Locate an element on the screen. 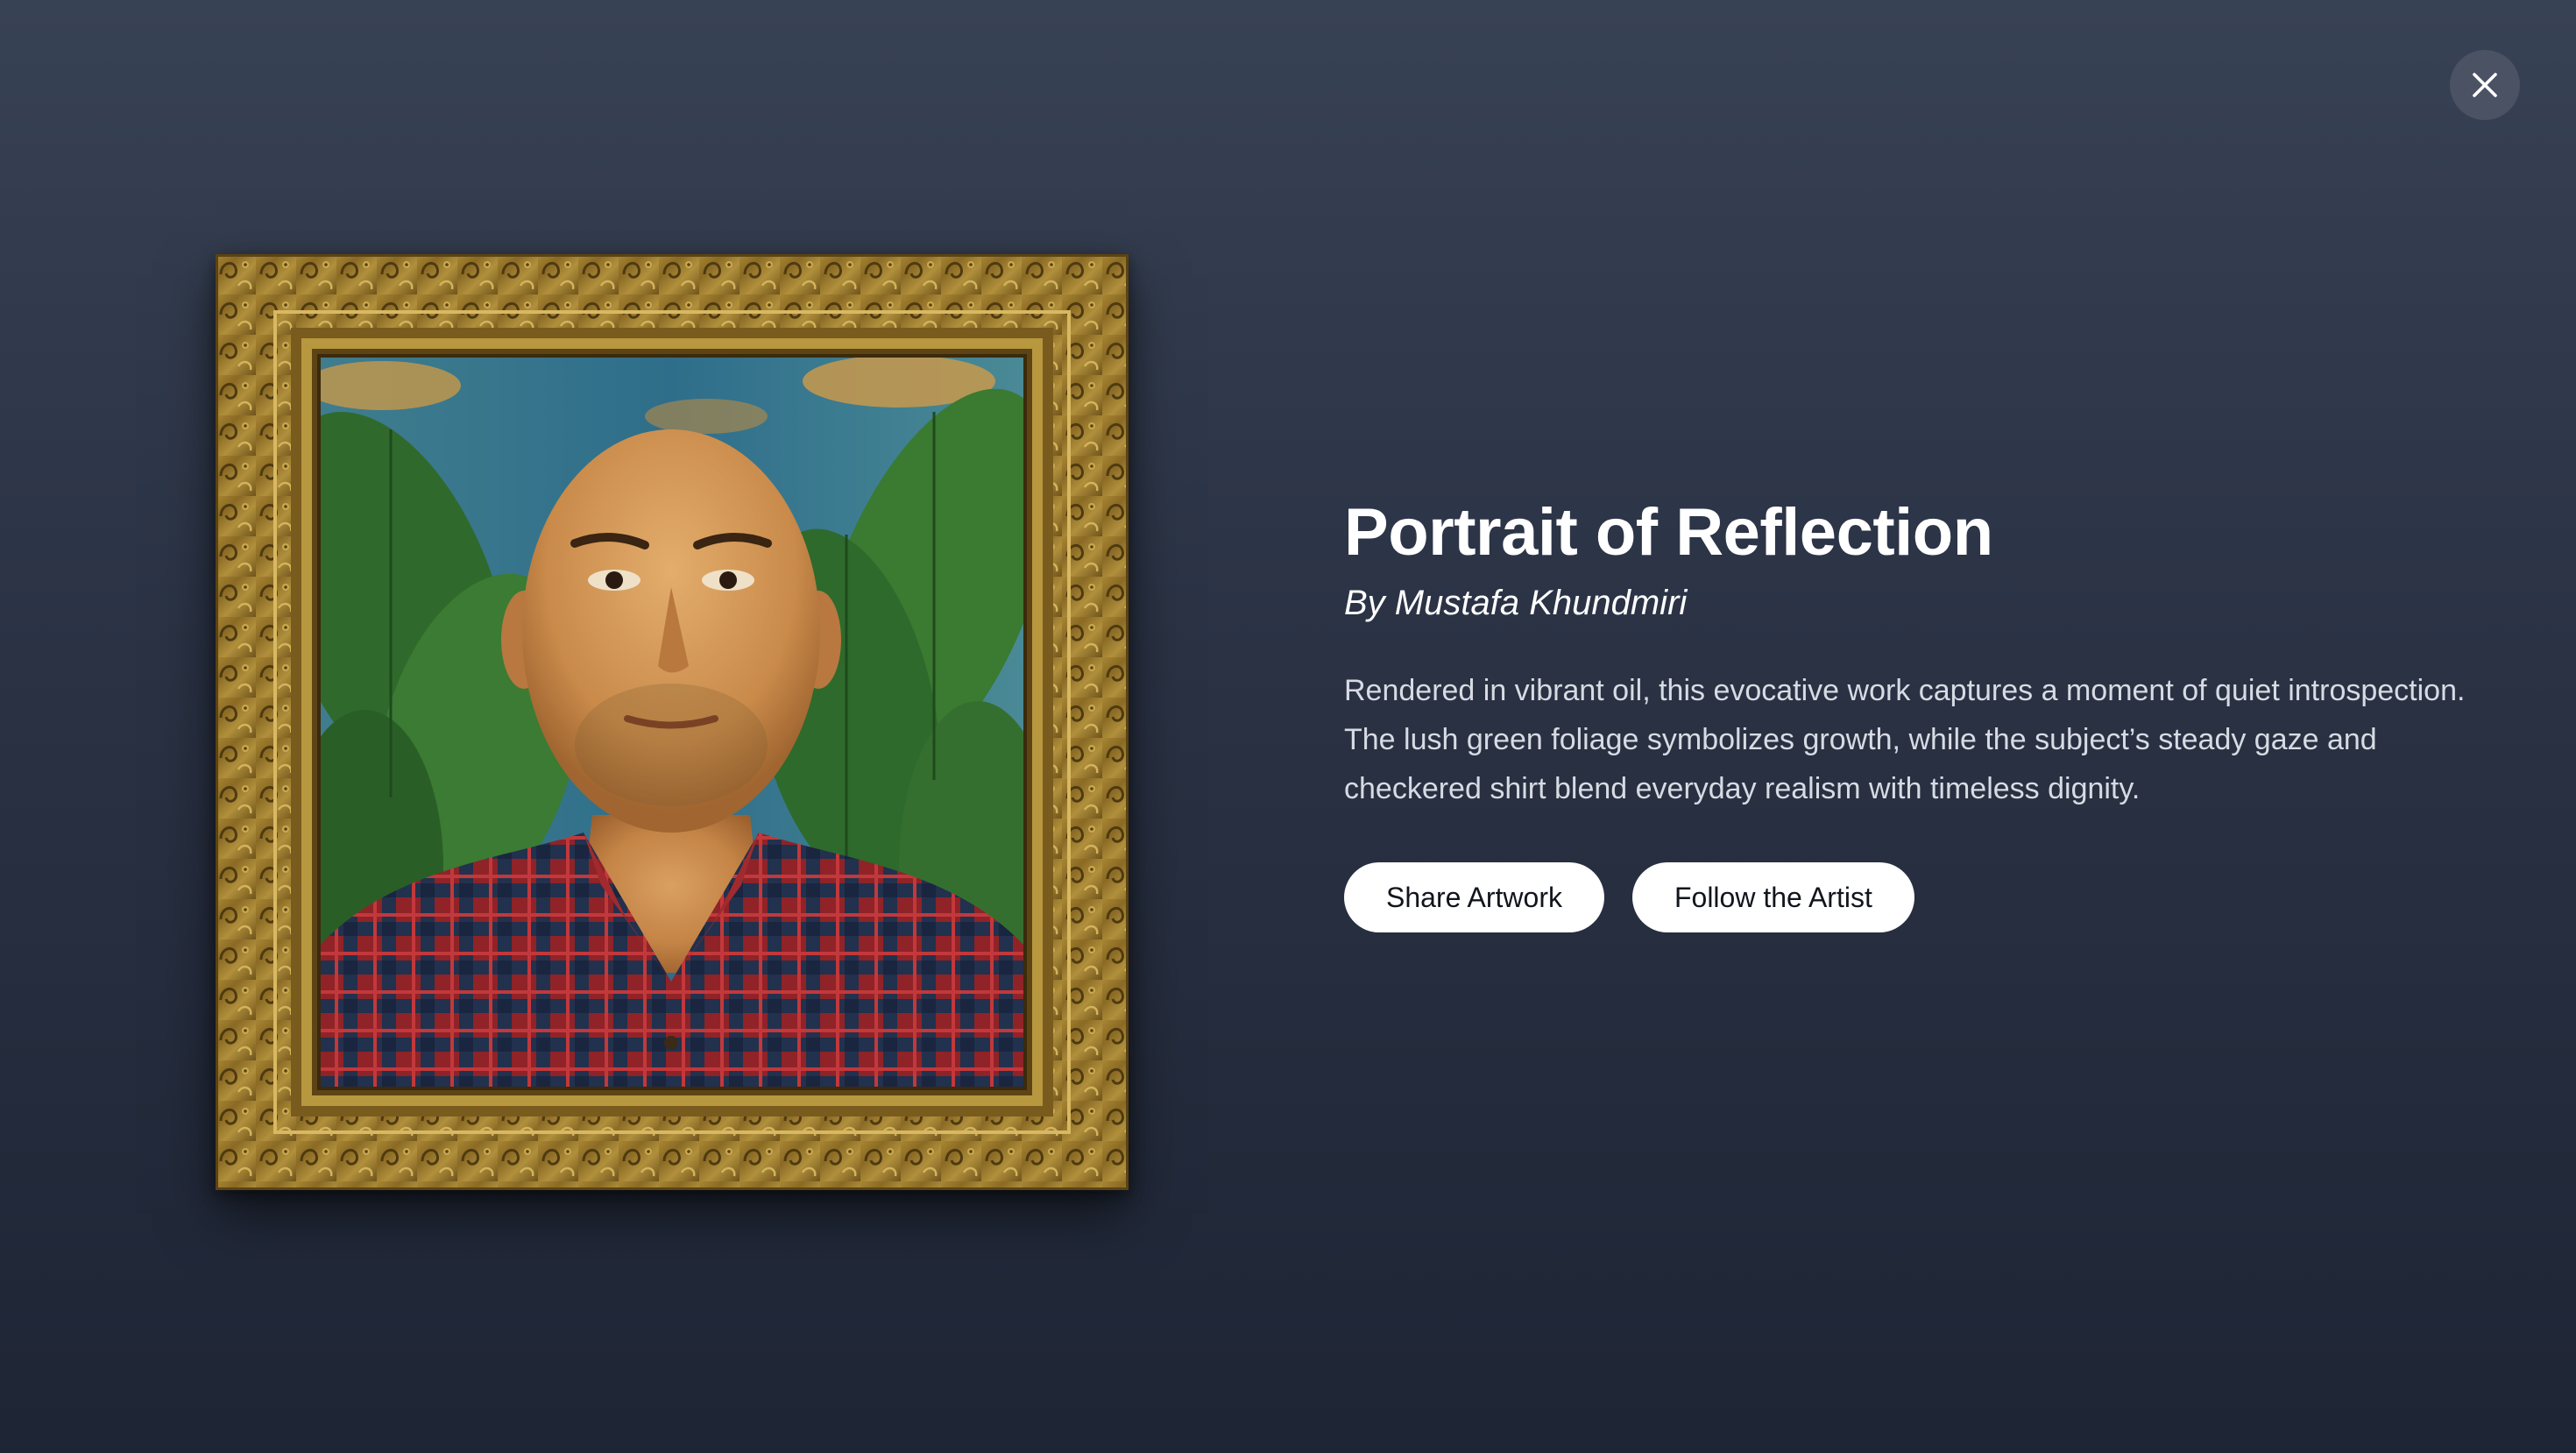 The image size is (2576, 1453). follow-artist-button: Follow the Artist is located at coordinates (1772, 897).